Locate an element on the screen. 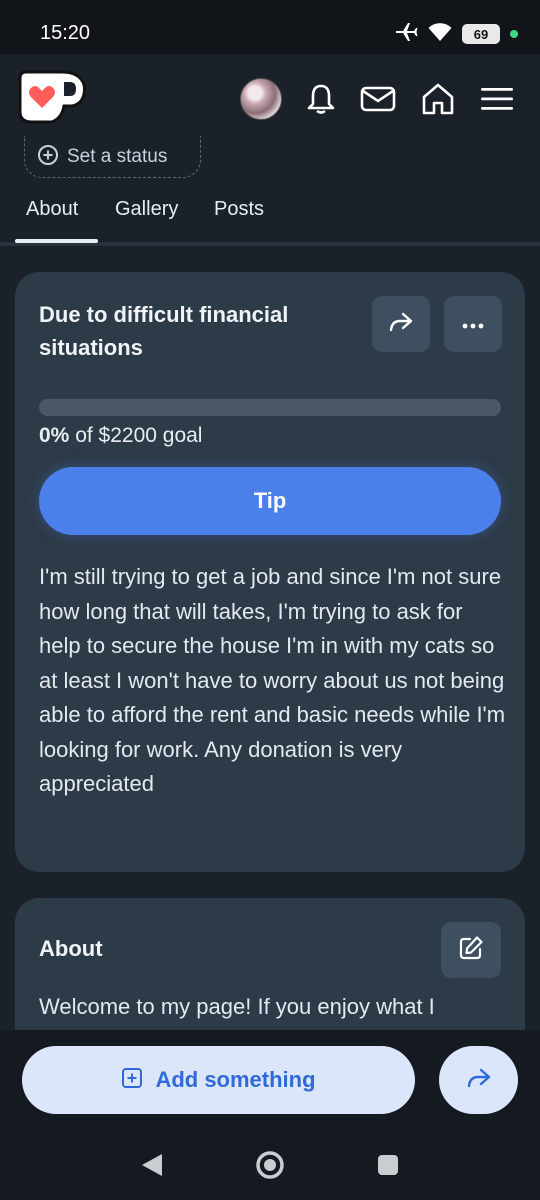 The width and height of the screenshot is (540, 1200). mail-icon is located at coordinates (378, 99).